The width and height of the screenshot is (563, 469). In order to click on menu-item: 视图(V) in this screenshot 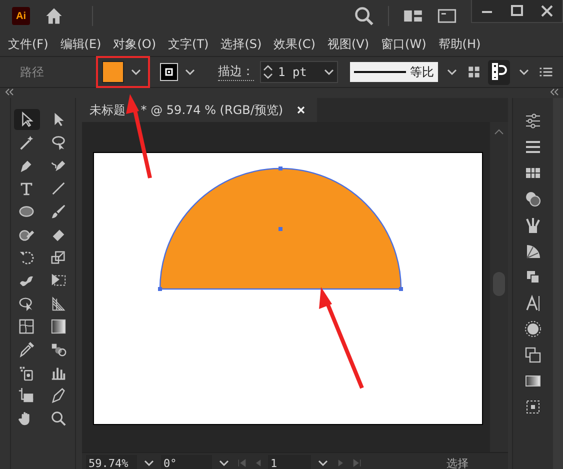, I will do `click(348, 44)`.